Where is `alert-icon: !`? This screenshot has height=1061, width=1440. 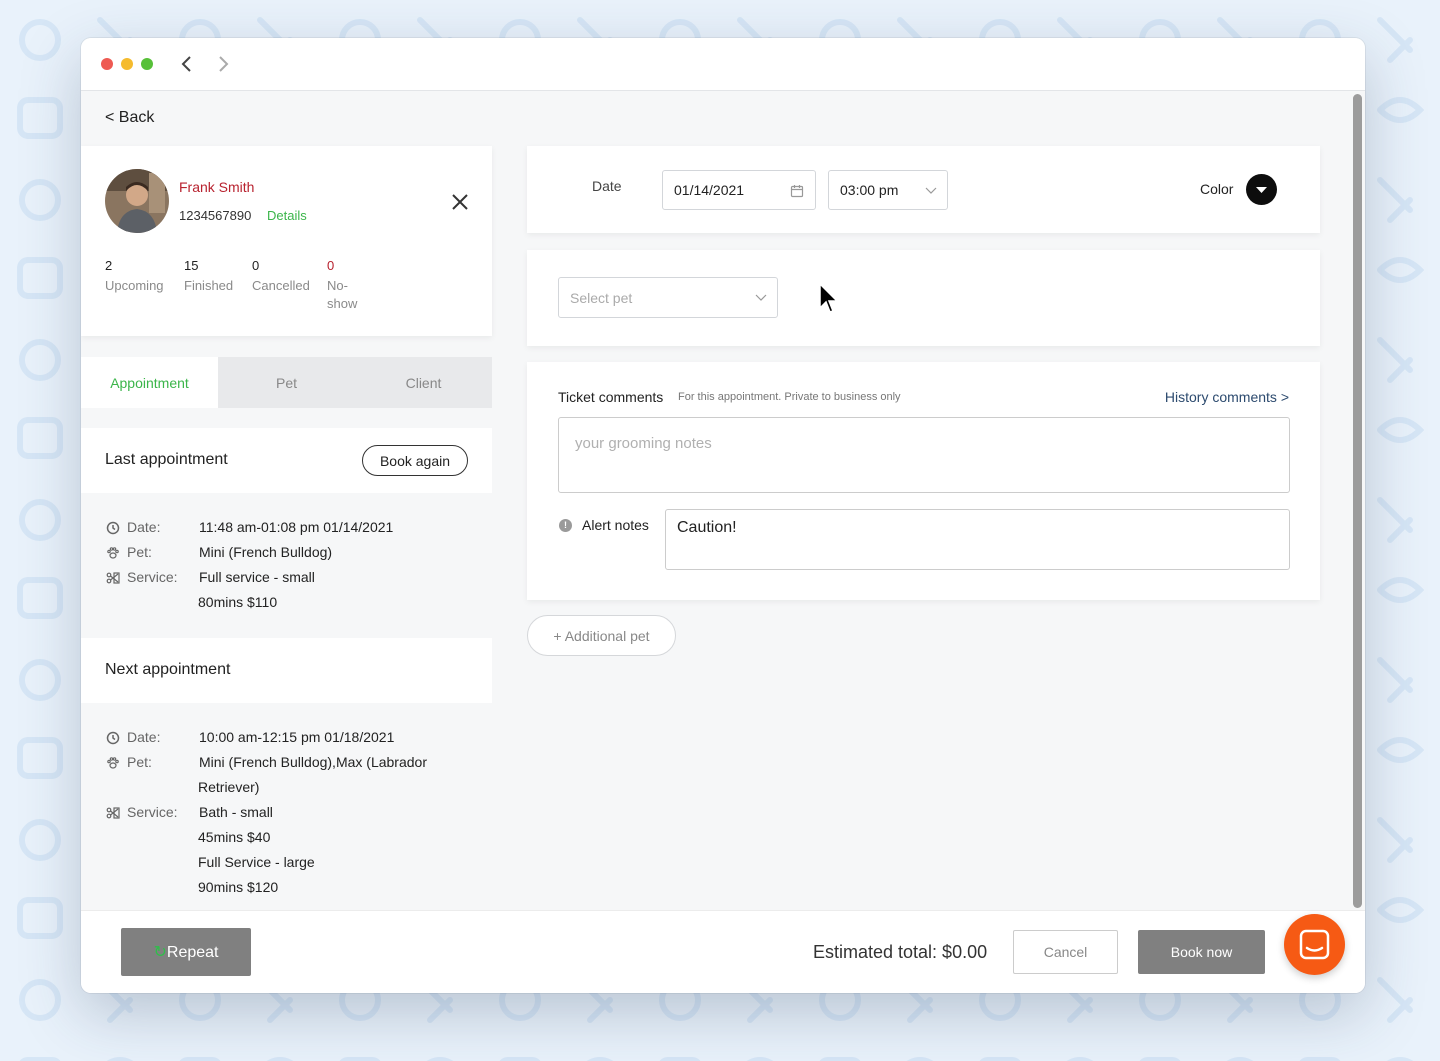
alert-icon: ! is located at coordinates (565, 525).